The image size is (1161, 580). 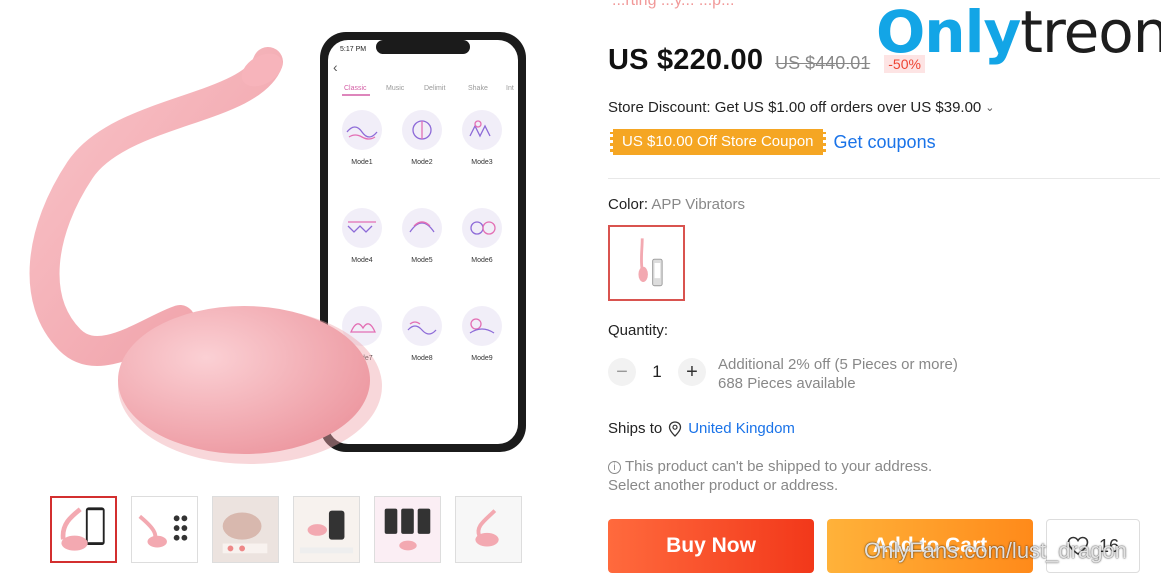 I want to click on thumbnail-strip, so click(x=286, y=529).